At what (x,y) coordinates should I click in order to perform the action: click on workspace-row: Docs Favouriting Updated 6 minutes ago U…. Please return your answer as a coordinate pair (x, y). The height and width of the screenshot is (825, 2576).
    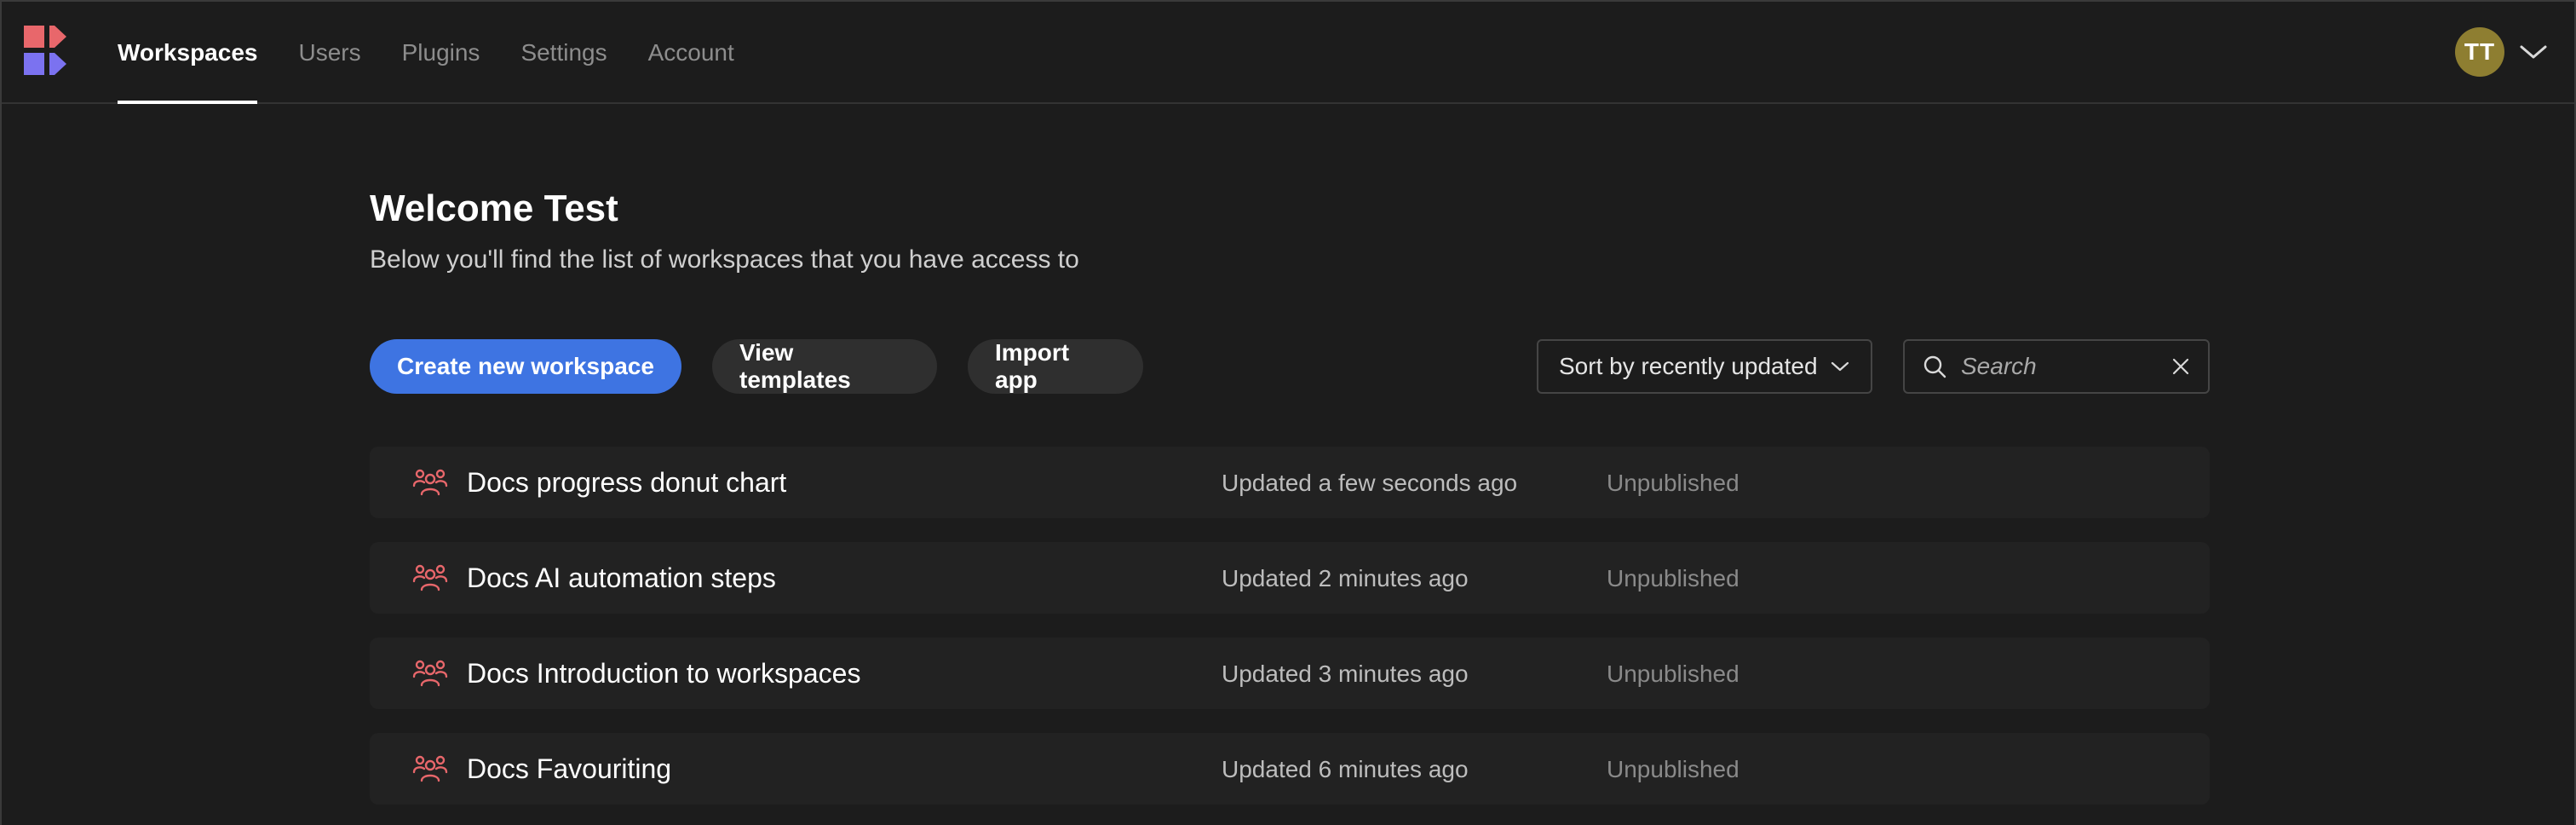
    Looking at the image, I should click on (1290, 769).